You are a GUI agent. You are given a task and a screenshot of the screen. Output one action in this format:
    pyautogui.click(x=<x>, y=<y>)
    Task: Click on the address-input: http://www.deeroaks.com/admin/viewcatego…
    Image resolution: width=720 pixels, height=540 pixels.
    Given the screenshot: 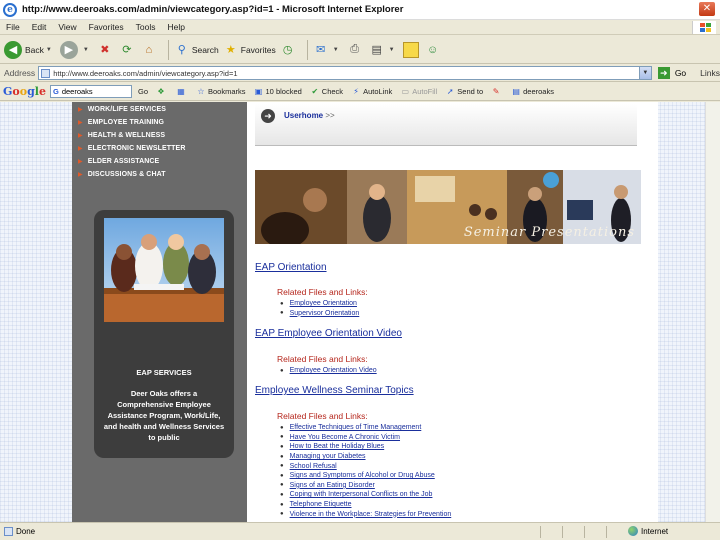 What is the action you would take?
    pyautogui.click(x=345, y=73)
    